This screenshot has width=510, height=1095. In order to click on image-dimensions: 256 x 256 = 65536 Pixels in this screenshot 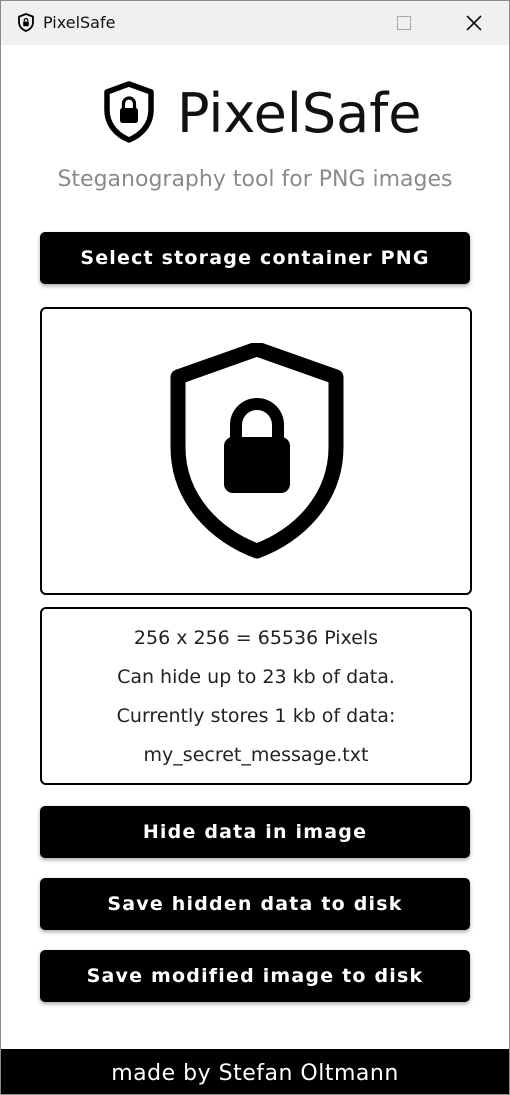, I will do `click(256, 638)`.